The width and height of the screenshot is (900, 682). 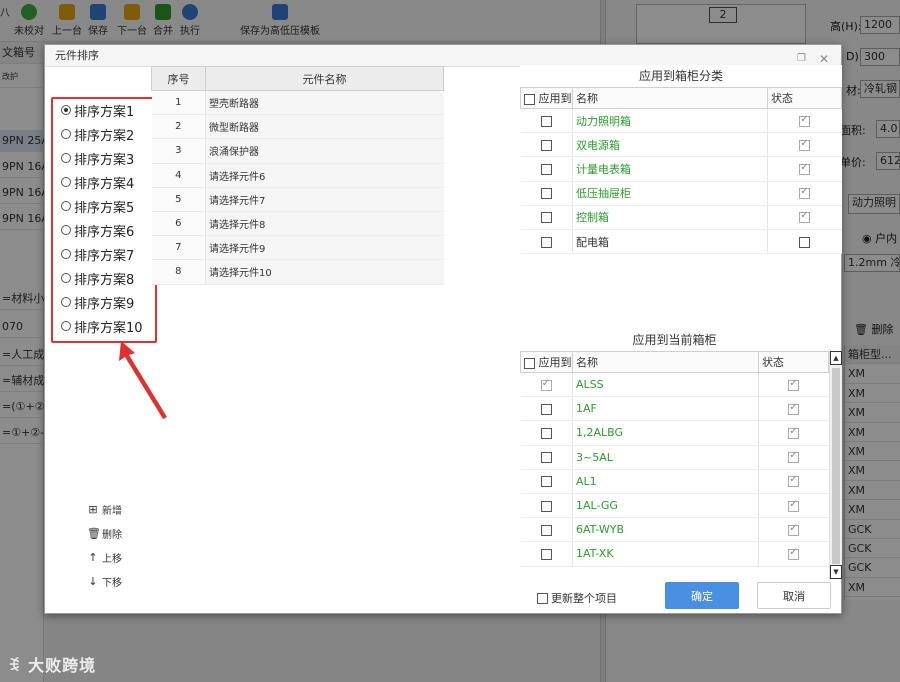 I want to click on scheme-radio-1: 排序方案1, so click(x=97, y=110).